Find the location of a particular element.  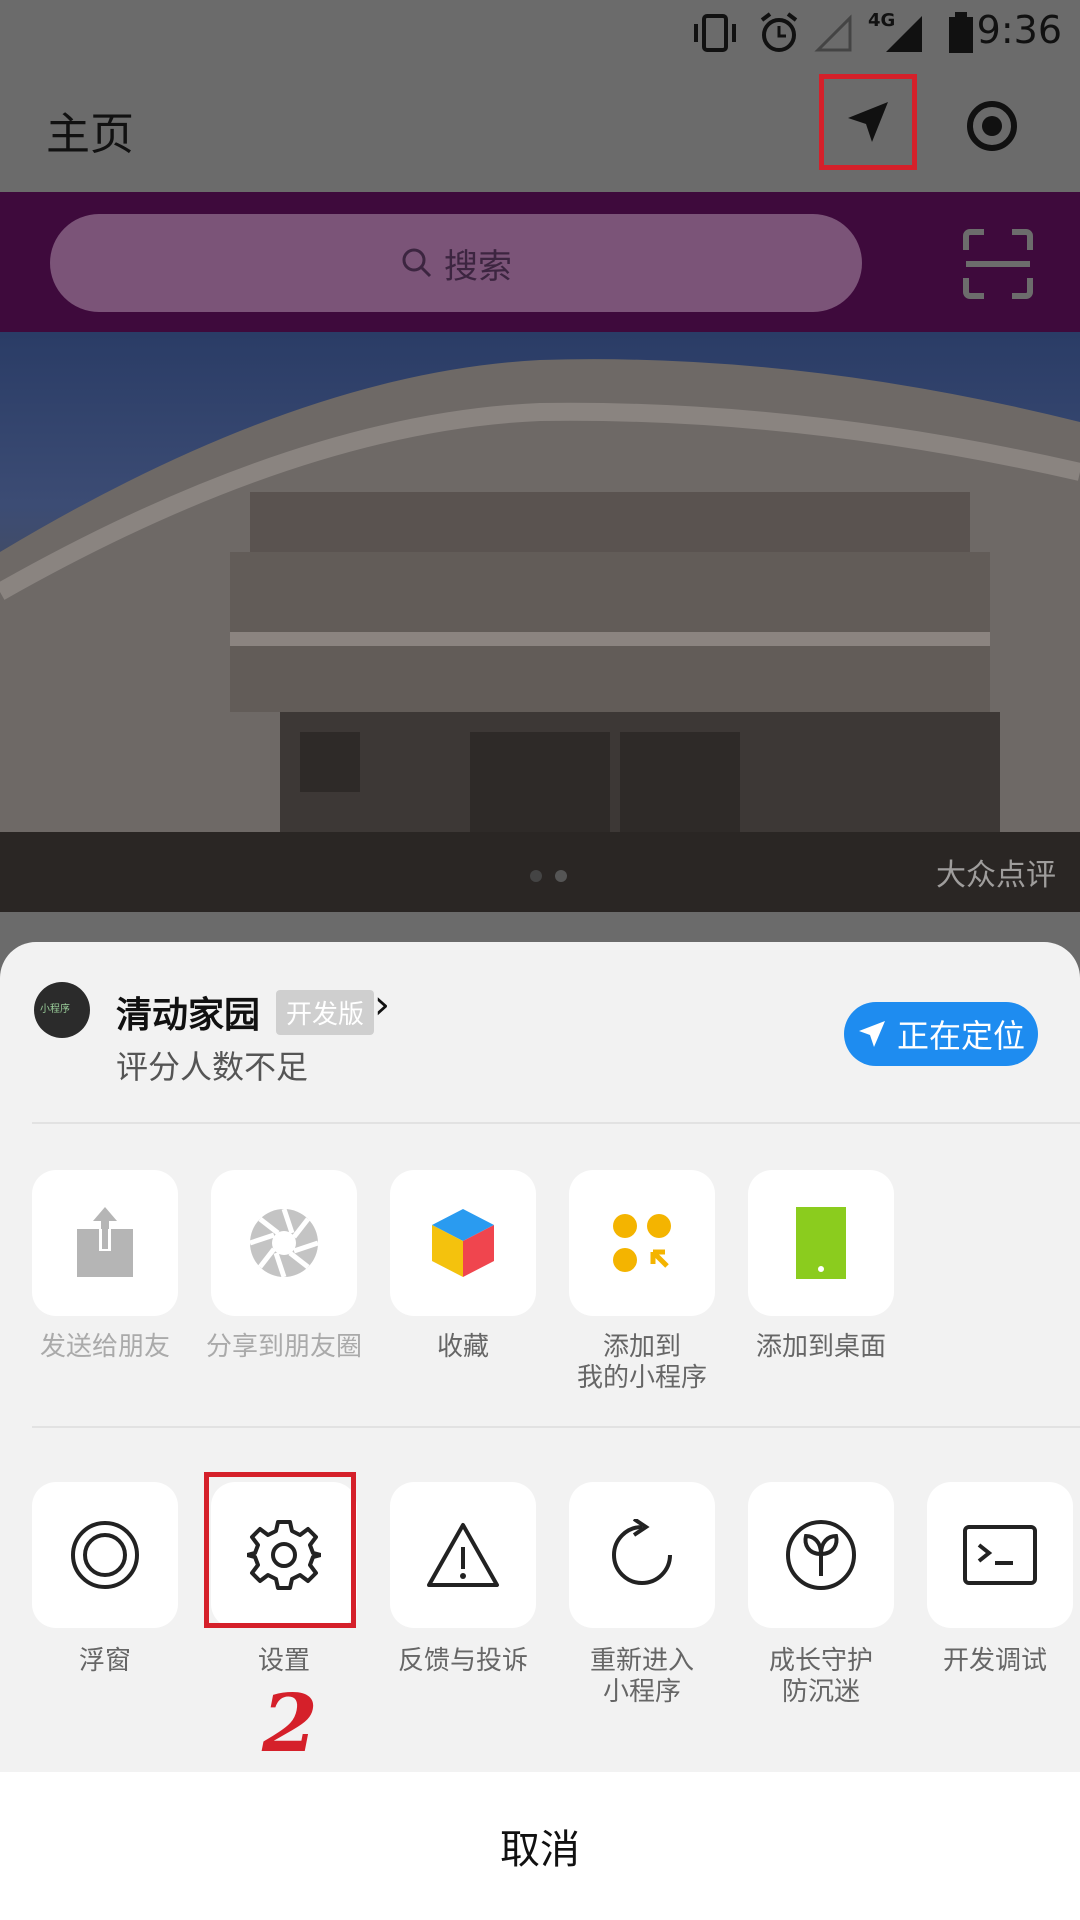

favorite-tile is located at coordinates (463, 1243).